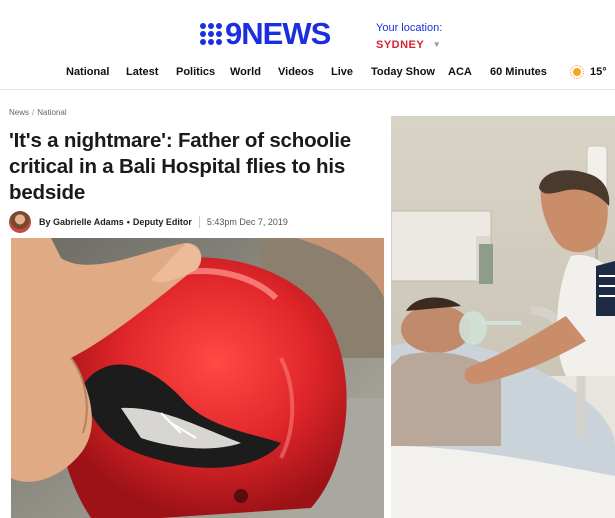  Describe the element at coordinates (199, 222) in the screenshot. I see `byline-divider` at that location.